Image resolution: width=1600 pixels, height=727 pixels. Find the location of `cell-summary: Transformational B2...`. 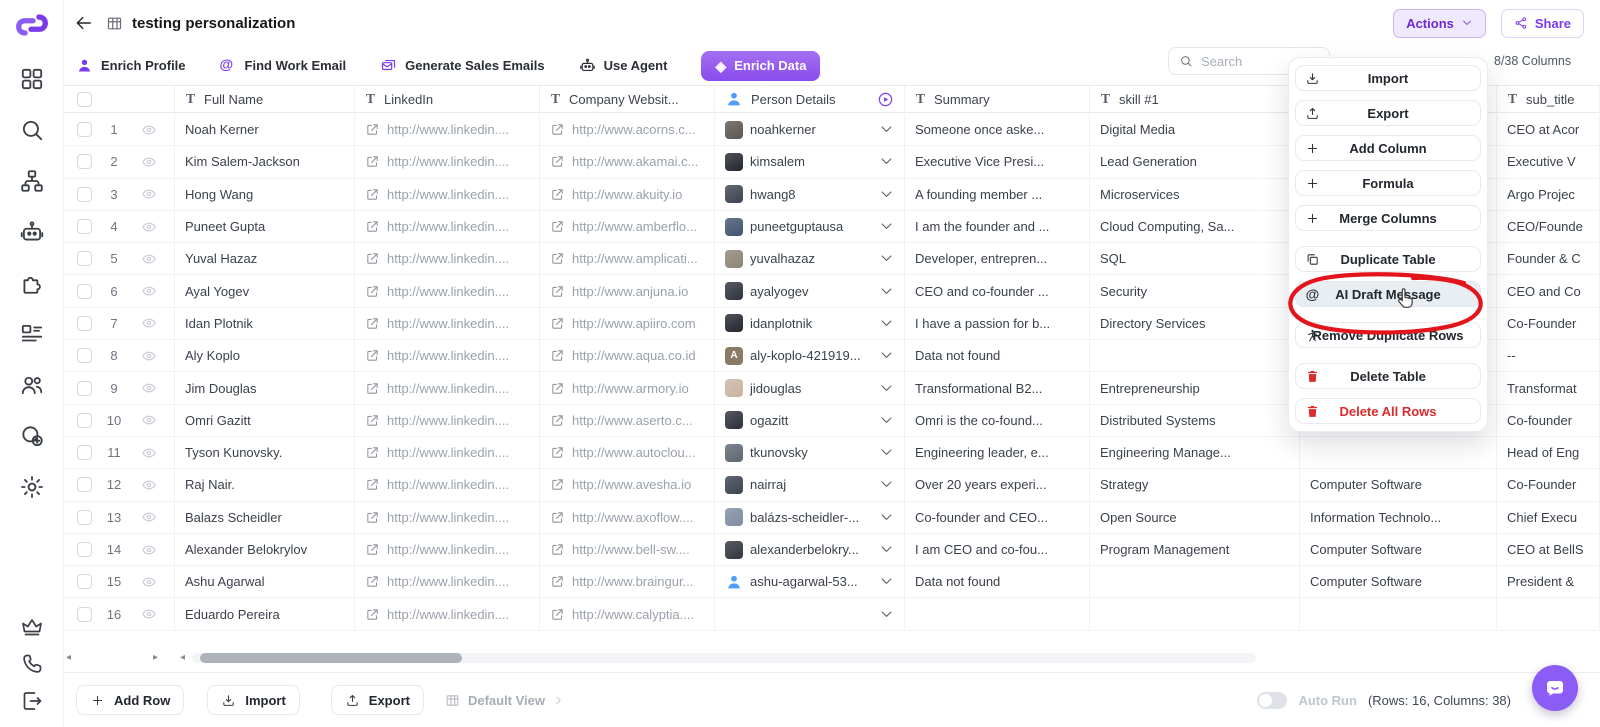

cell-summary: Transformational B2... is located at coordinates (997, 388).